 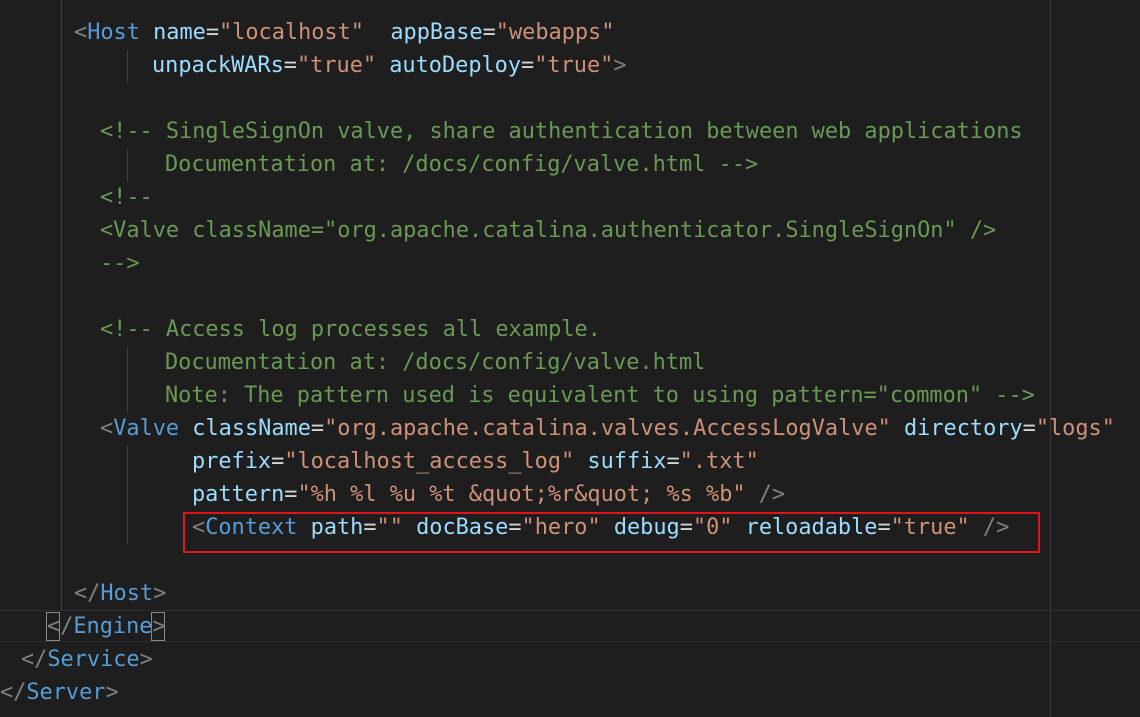 I want to click on code-line: <!--, so click(x=126, y=197).